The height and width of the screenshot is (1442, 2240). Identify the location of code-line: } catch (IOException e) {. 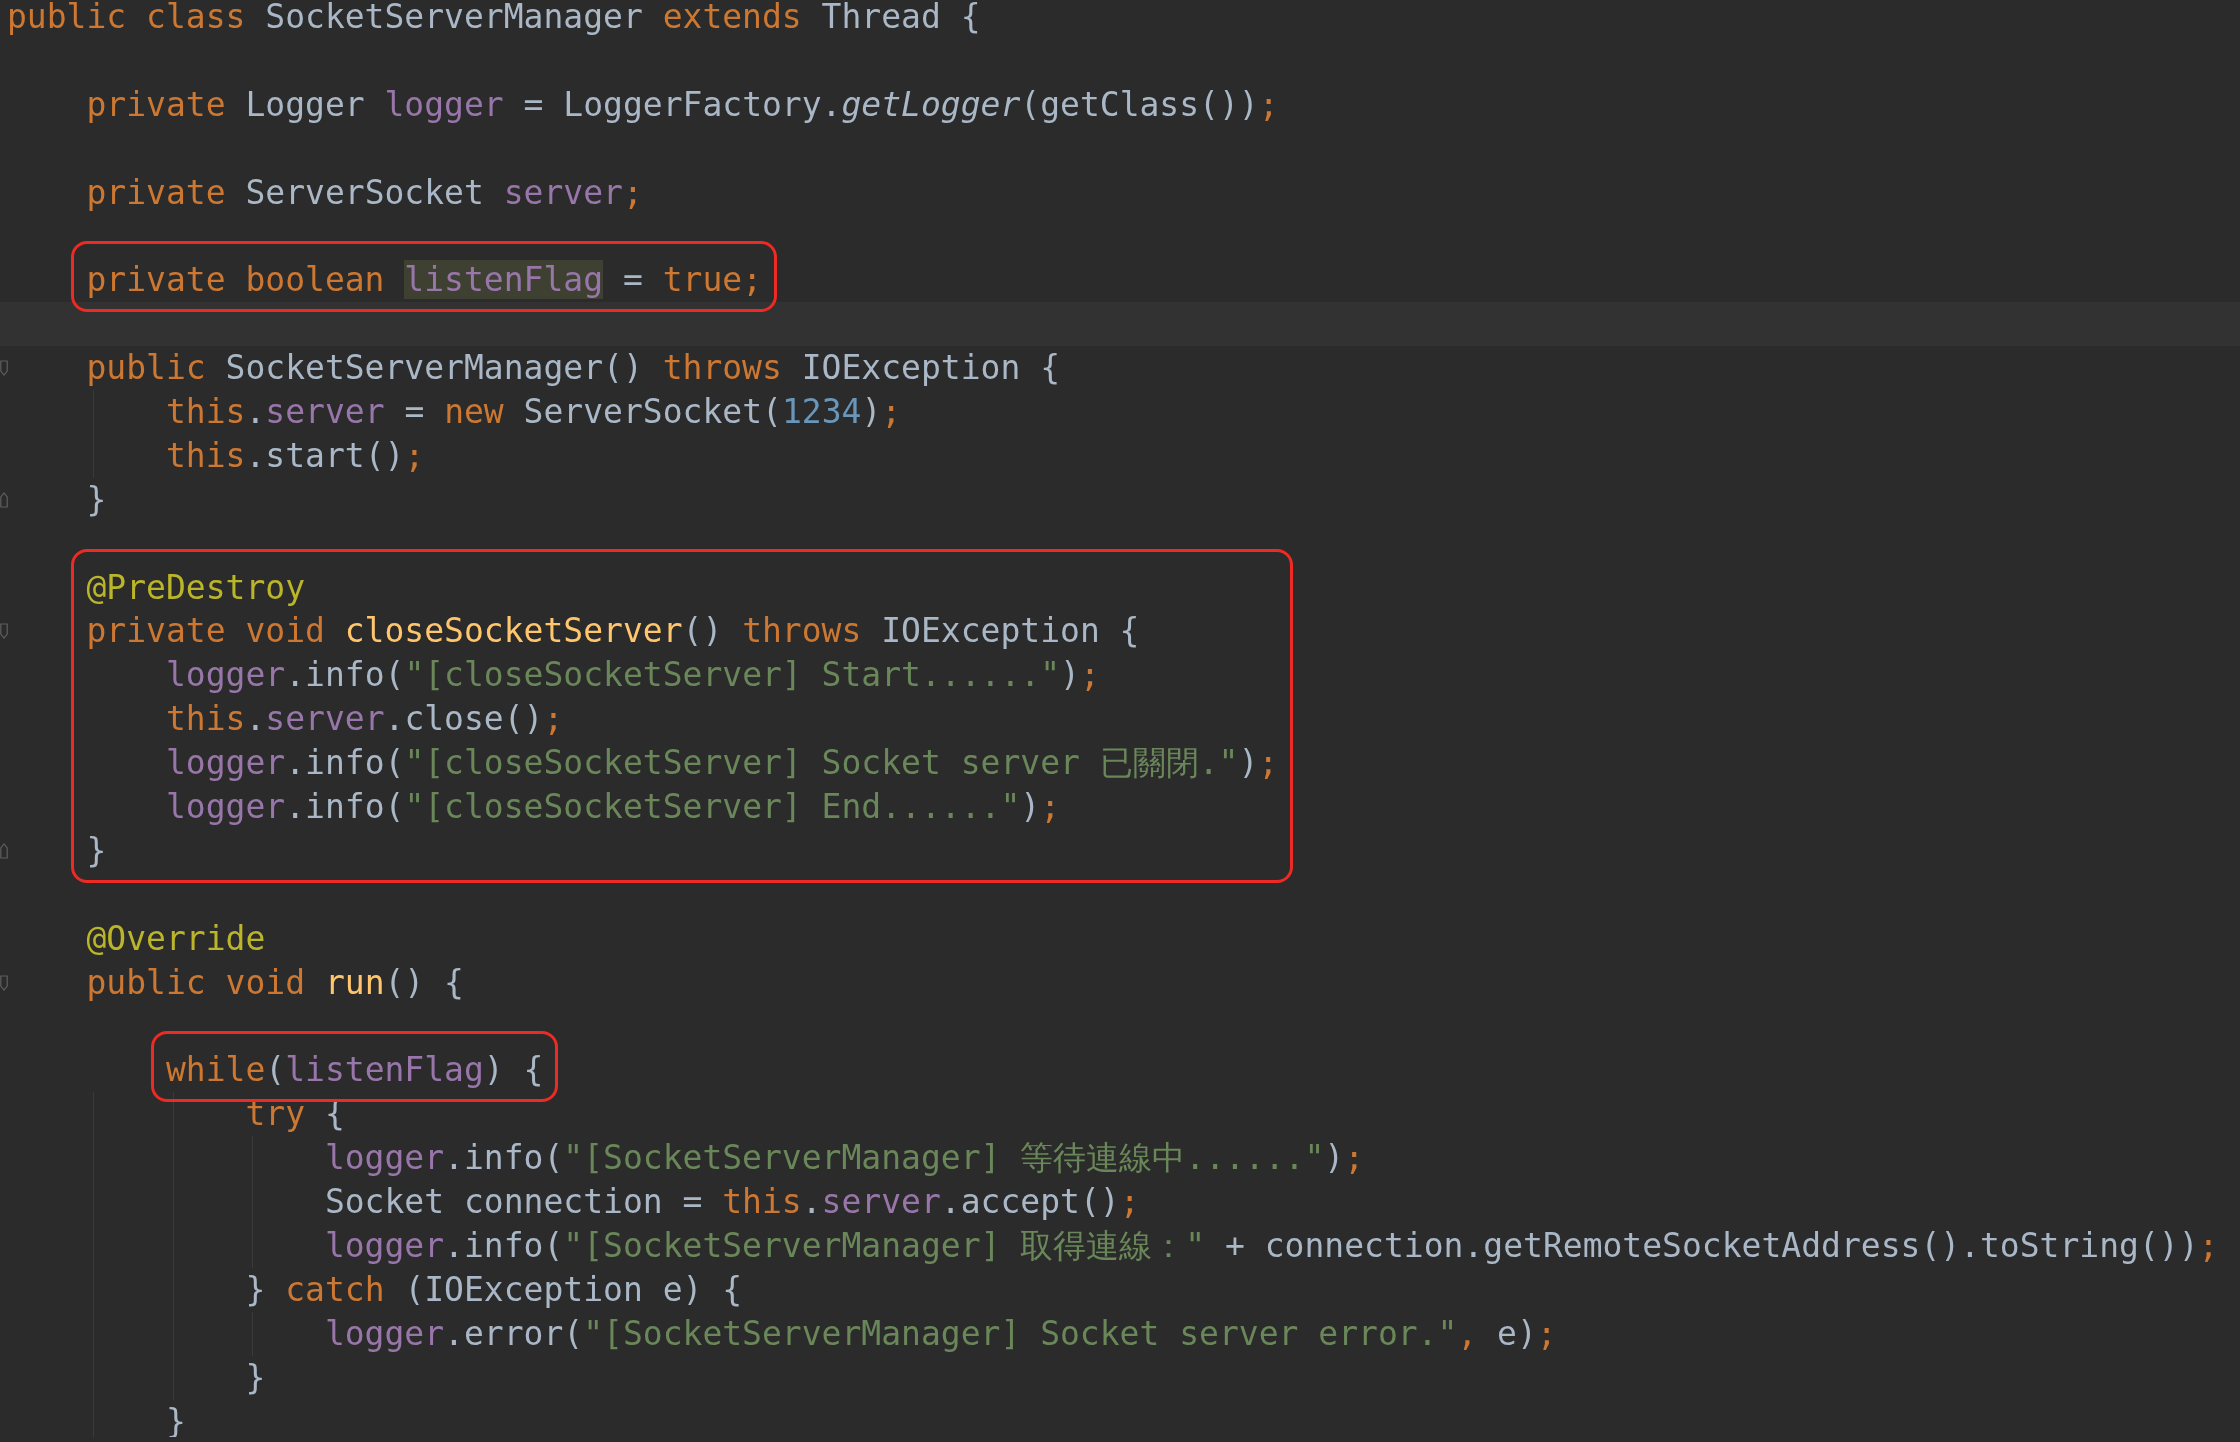
(494, 1289).